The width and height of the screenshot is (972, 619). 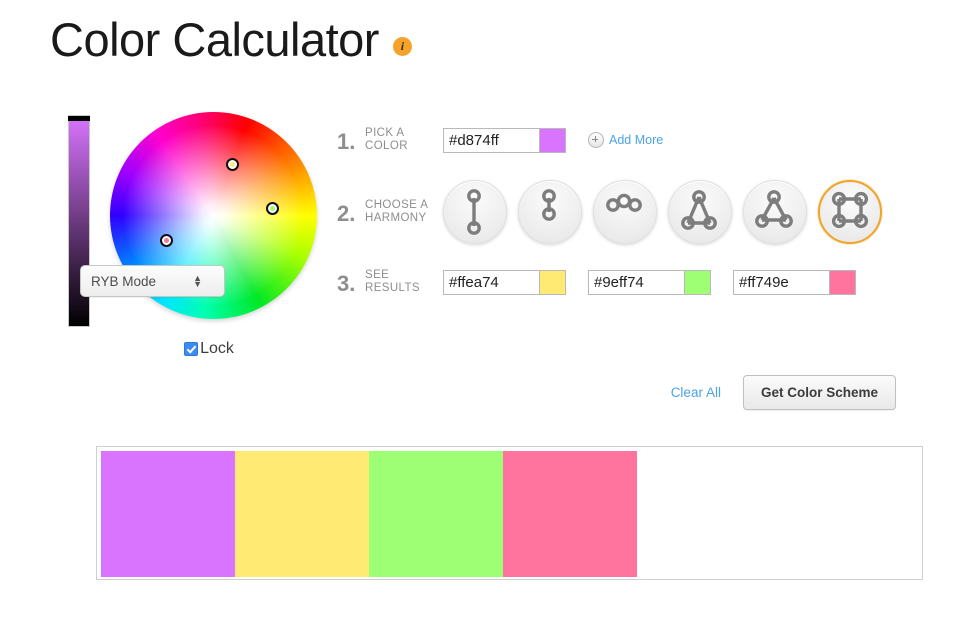 What do you see at coordinates (197, 281) in the screenshot?
I see `stepper-arrows-icon: ▲ ▼` at bounding box center [197, 281].